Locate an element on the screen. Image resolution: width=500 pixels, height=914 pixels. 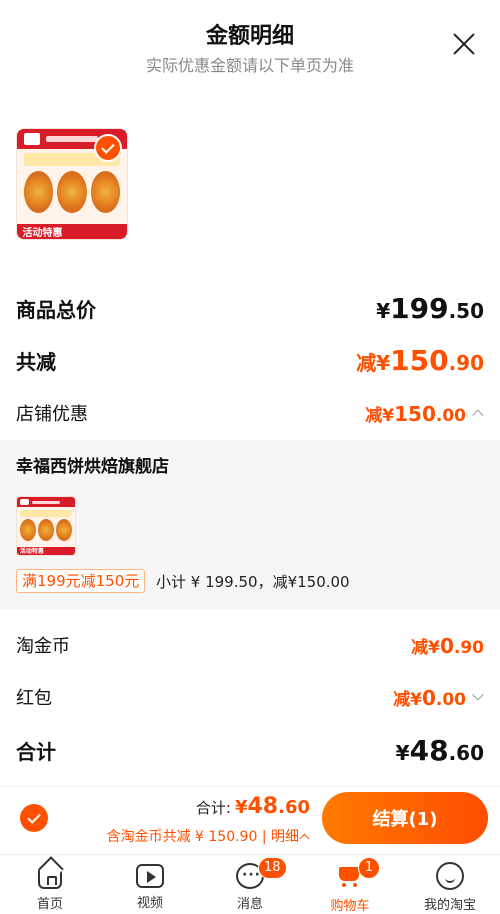
shop-product-image: 活动特惠 is located at coordinates (46, 526).